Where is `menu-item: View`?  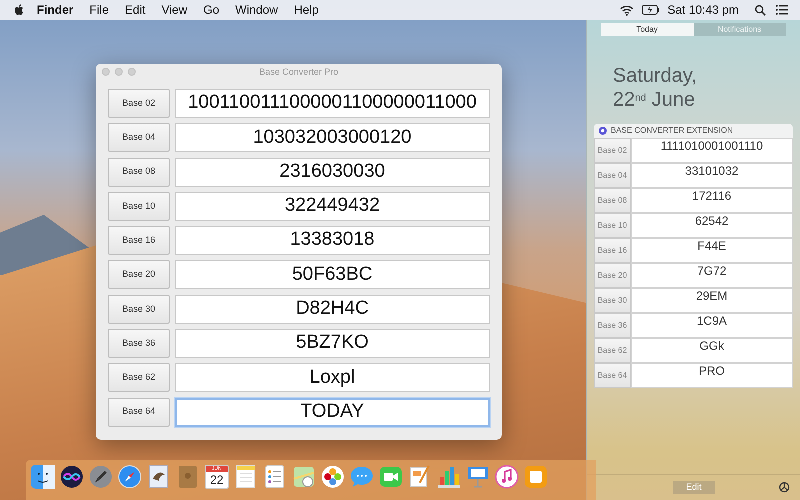 menu-item: View is located at coordinates (175, 10).